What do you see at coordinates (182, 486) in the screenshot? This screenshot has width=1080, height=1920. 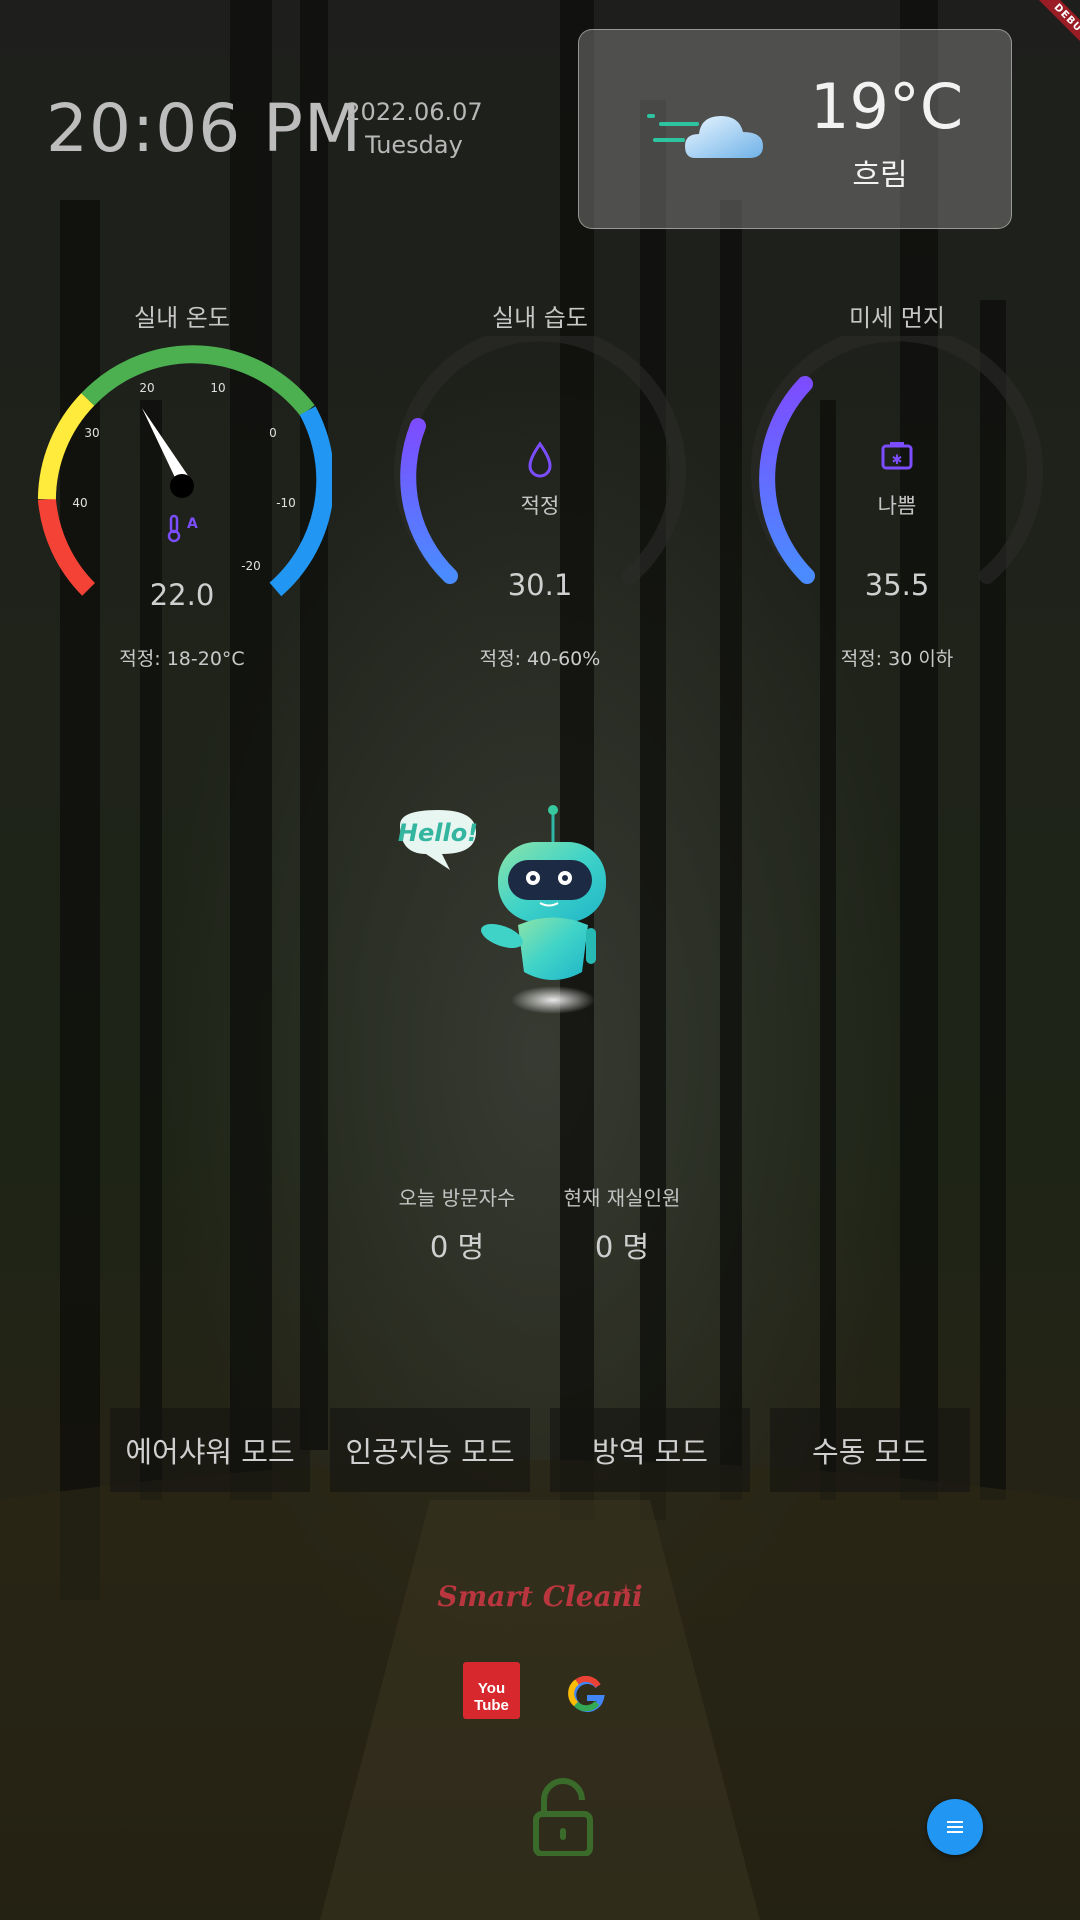 I see `temperature-needle-hub` at bounding box center [182, 486].